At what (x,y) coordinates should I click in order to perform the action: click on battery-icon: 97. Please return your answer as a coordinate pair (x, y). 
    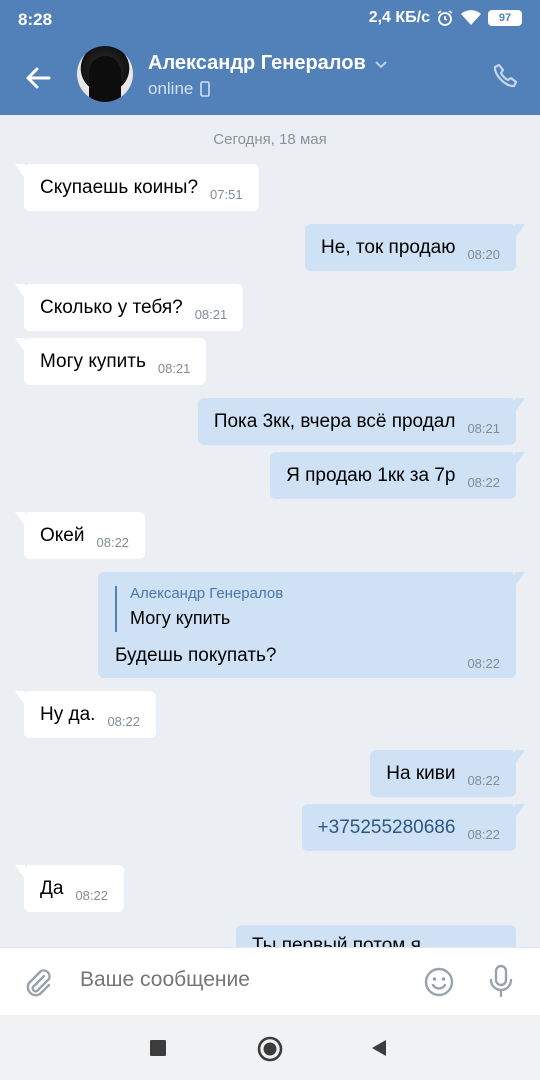
    Looking at the image, I should click on (505, 18).